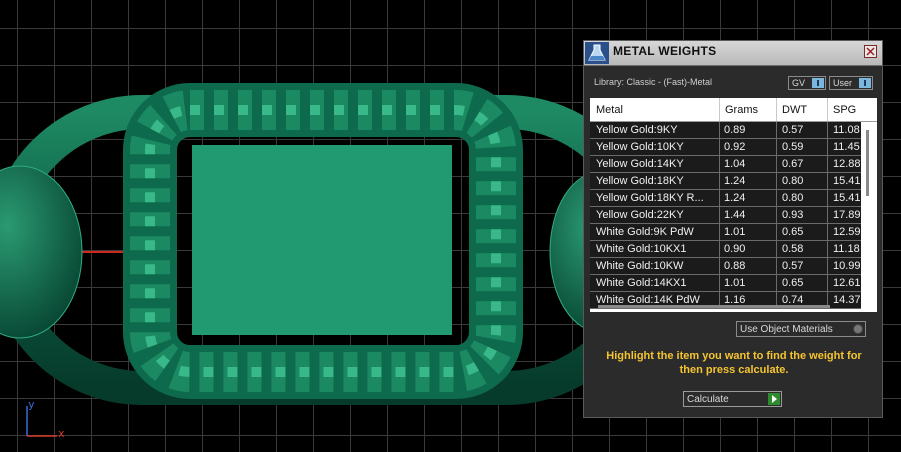 This screenshot has width=901, height=452. I want to click on cell-grams: 0.92, so click(735, 147).